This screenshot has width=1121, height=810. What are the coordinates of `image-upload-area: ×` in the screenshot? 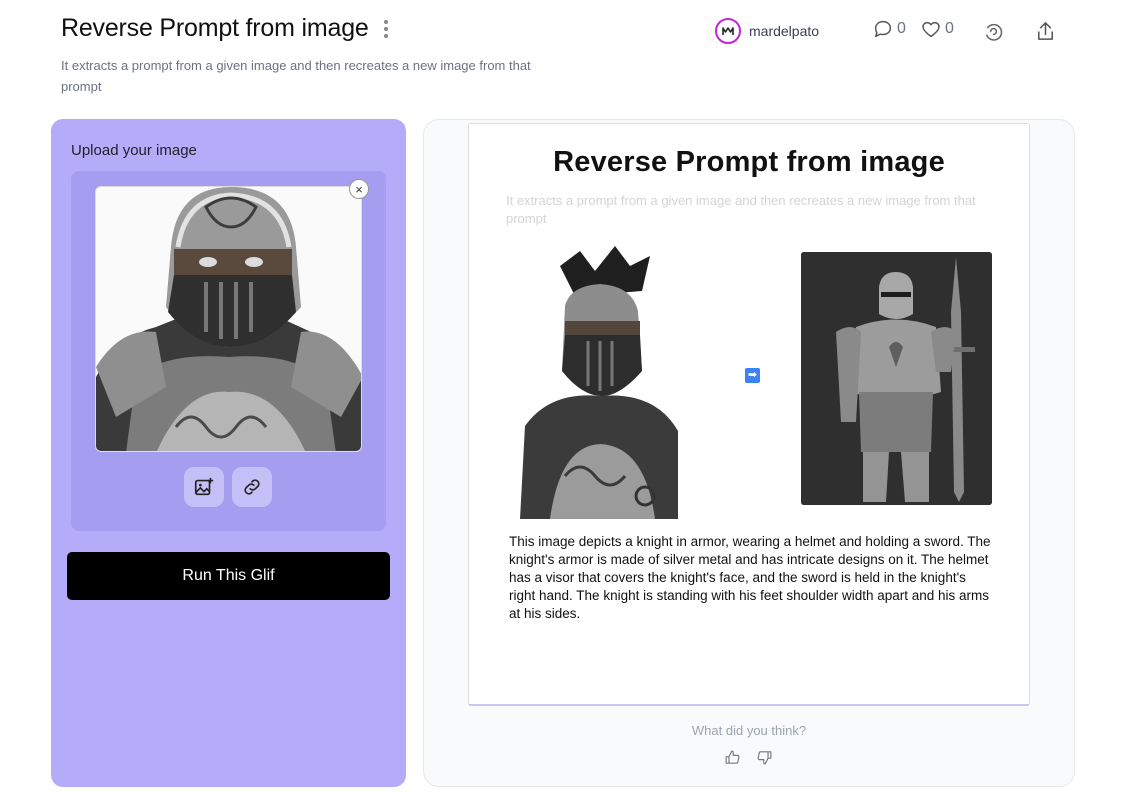 It's located at (228, 351).